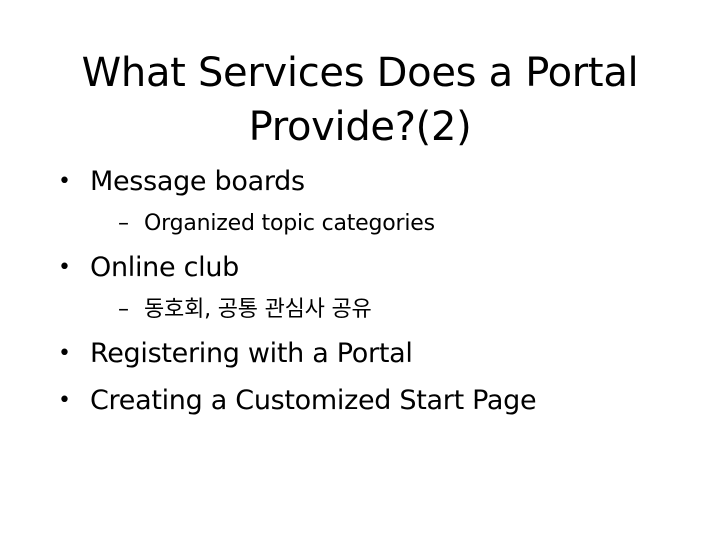 This screenshot has height=540, width=720. I want to click on sub-bullet-item: – 동호회, 공통 관심사 공유, so click(245, 310).